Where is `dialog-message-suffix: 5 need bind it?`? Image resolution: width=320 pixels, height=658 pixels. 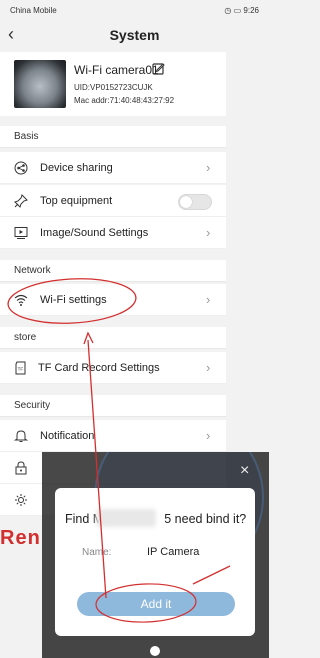 dialog-message-suffix: 5 need bind it? is located at coordinates (205, 519).